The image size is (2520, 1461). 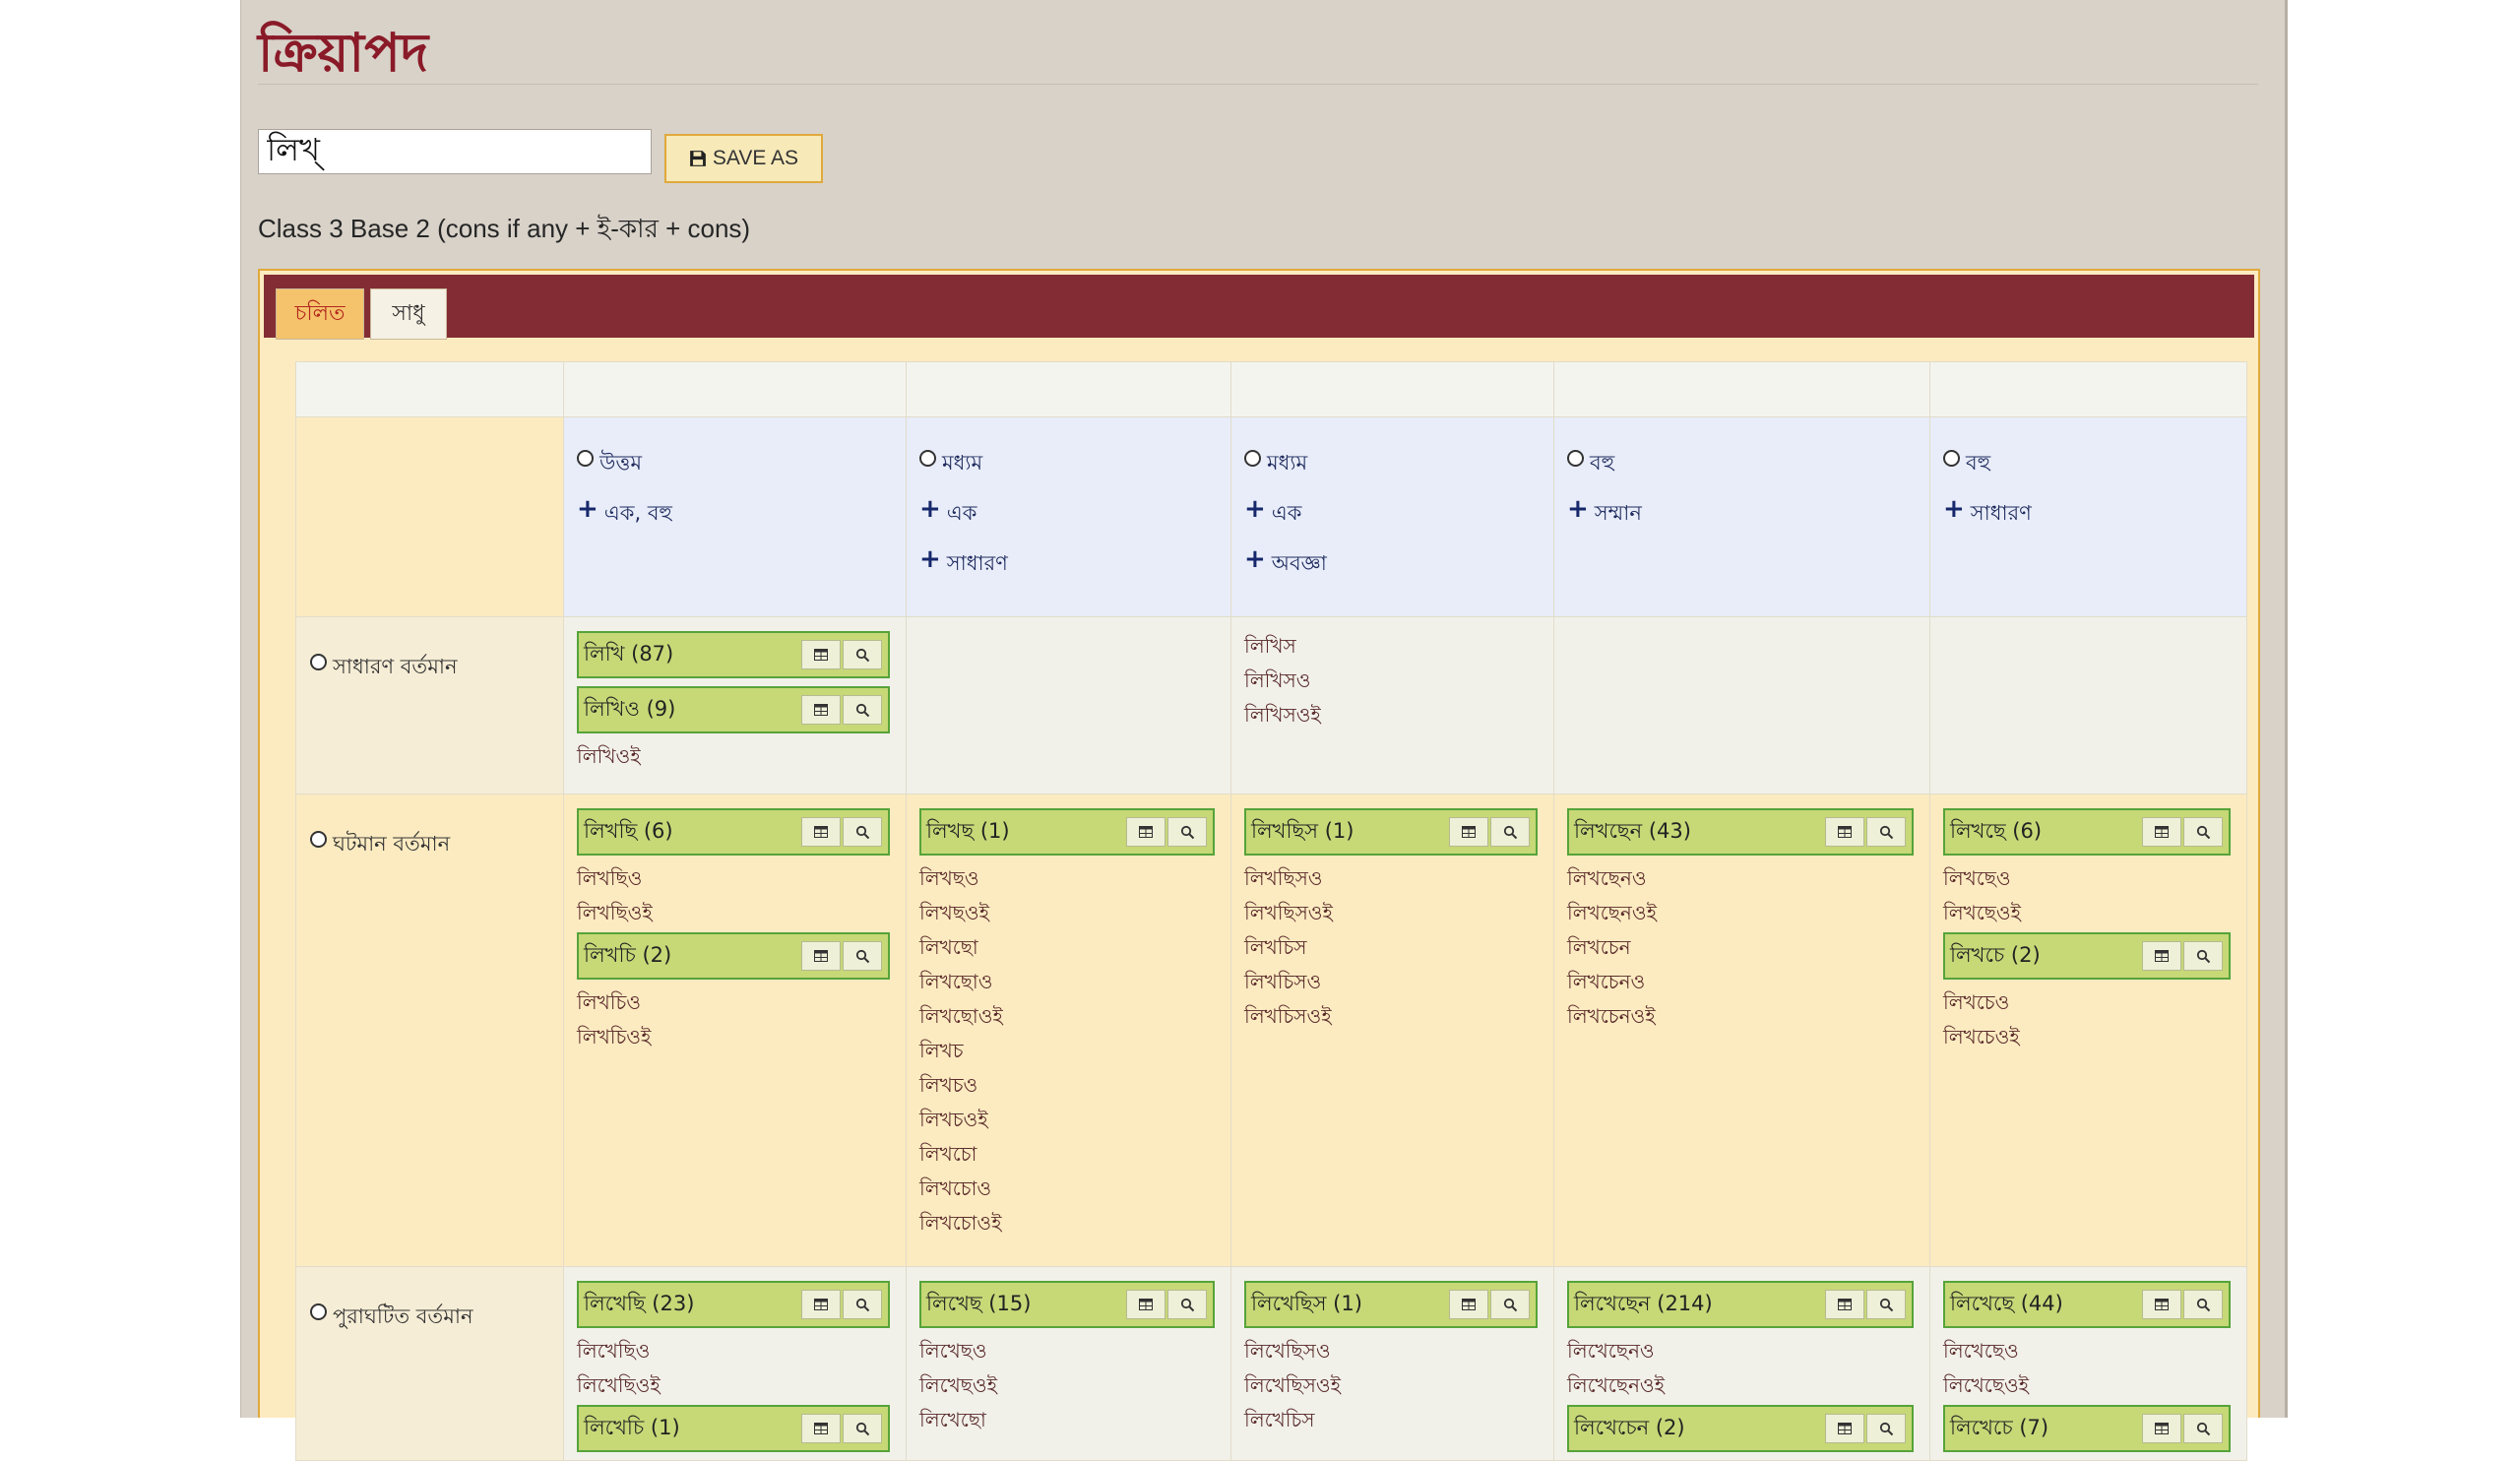 I want to click on form-variant: লিখচেনও, so click(x=1606, y=981).